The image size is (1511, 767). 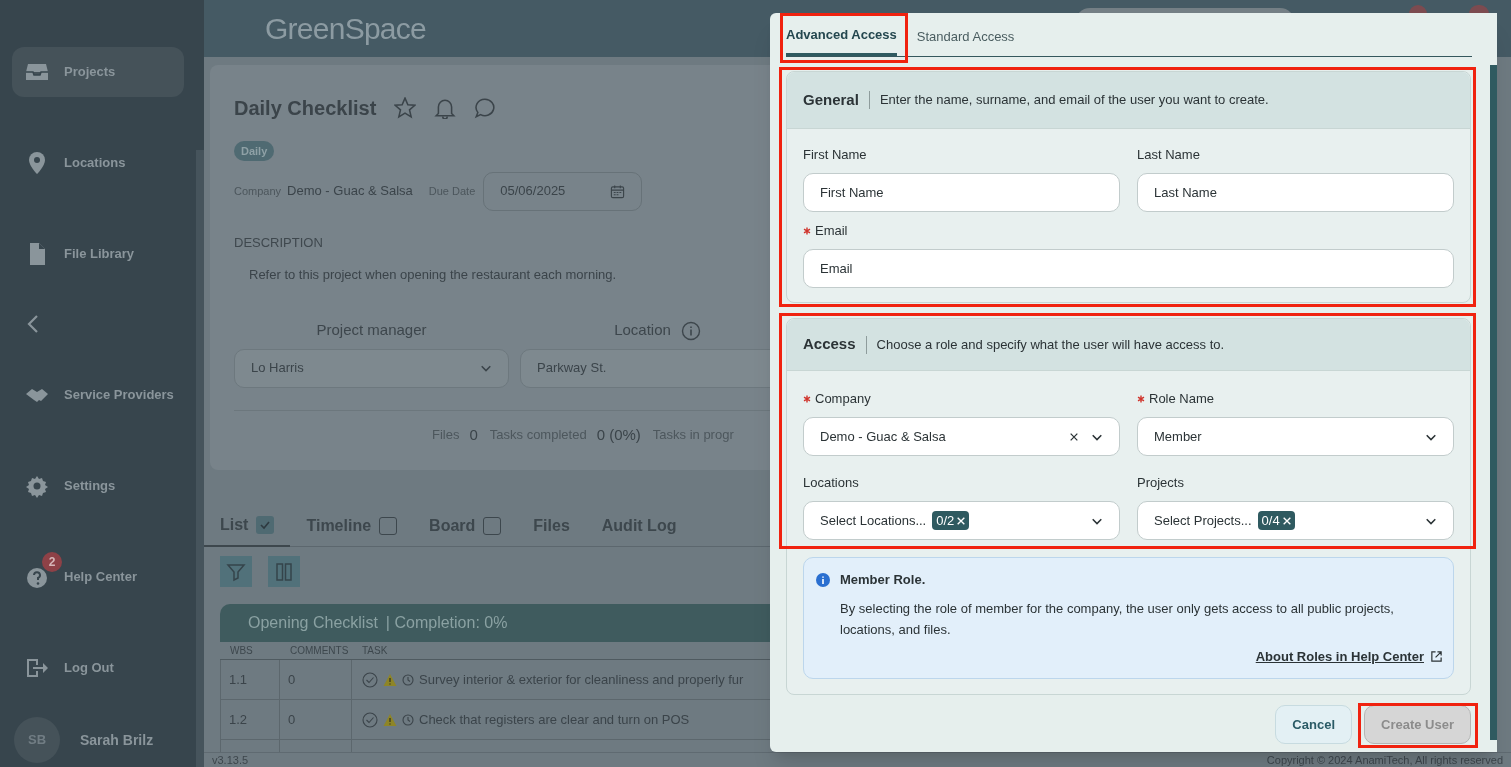 I want to click on description-text: Refer to this project when opening the restaurant each morning., so click(x=432, y=275).